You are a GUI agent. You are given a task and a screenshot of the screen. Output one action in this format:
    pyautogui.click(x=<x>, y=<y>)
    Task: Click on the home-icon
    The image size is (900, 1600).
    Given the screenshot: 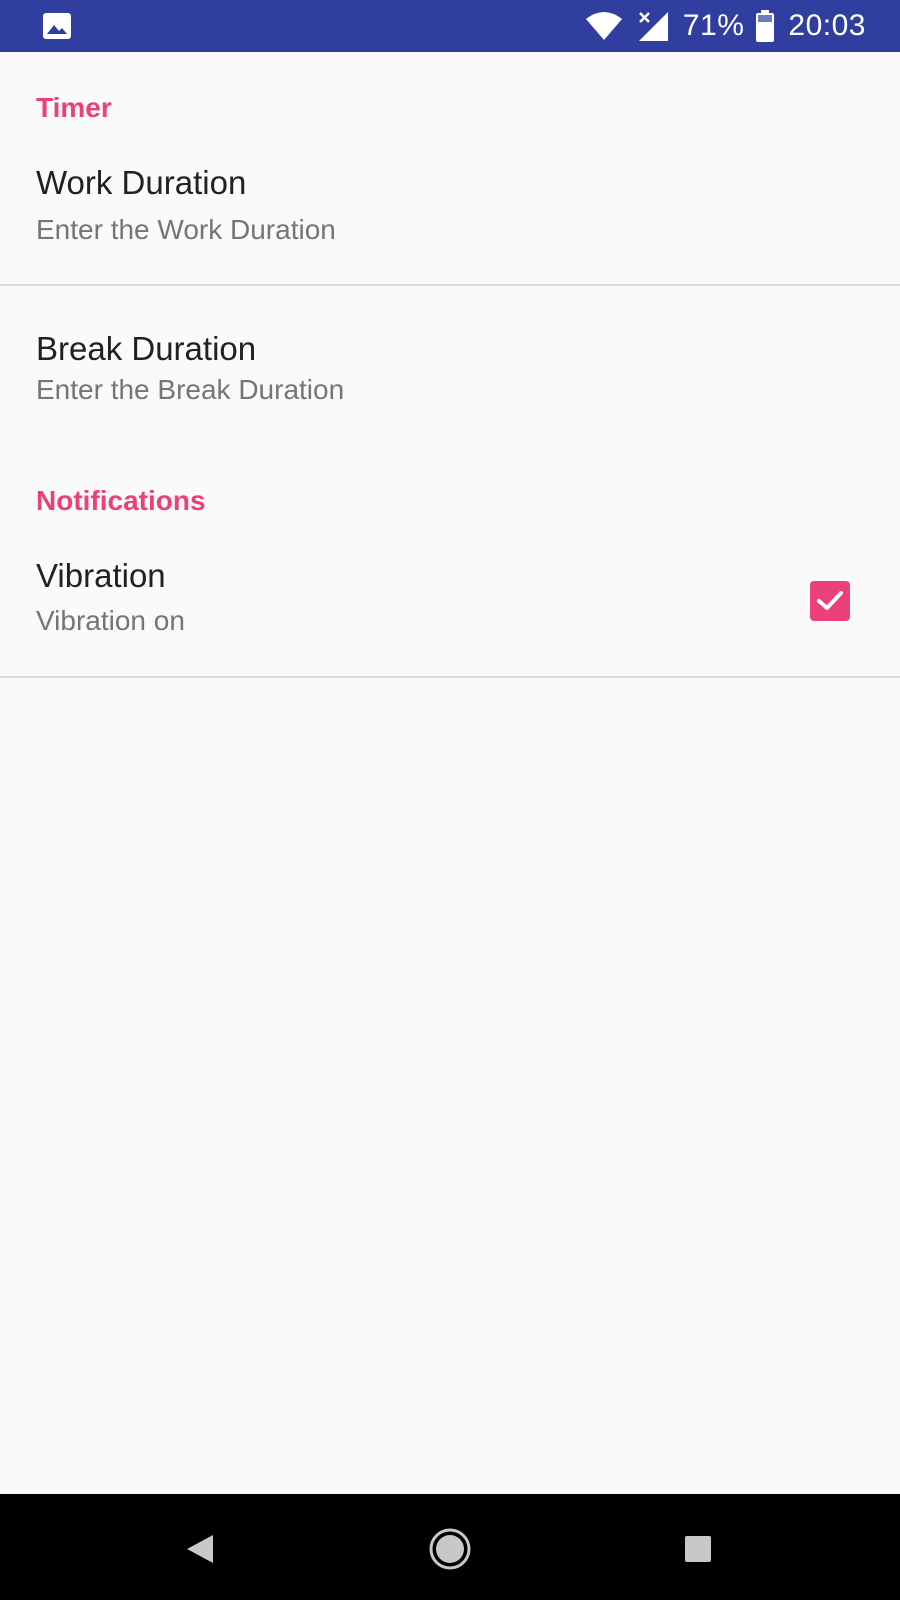 What is the action you would take?
    pyautogui.click(x=450, y=1549)
    